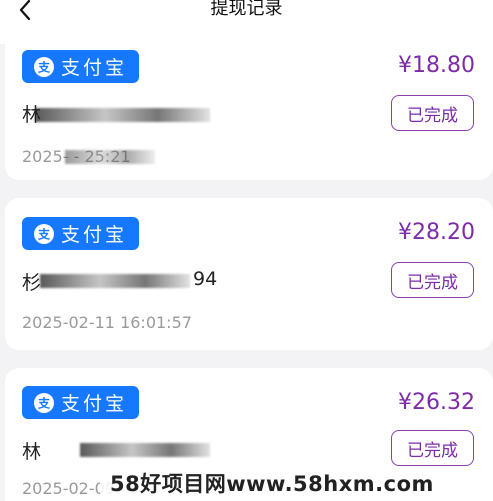 The width and height of the screenshot is (493, 501). What do you see at coordinates (296, 483) in the screenshot?
I see `site-watermark: 58好项目网www.58hxm.com` at bounding box center [296, 483].